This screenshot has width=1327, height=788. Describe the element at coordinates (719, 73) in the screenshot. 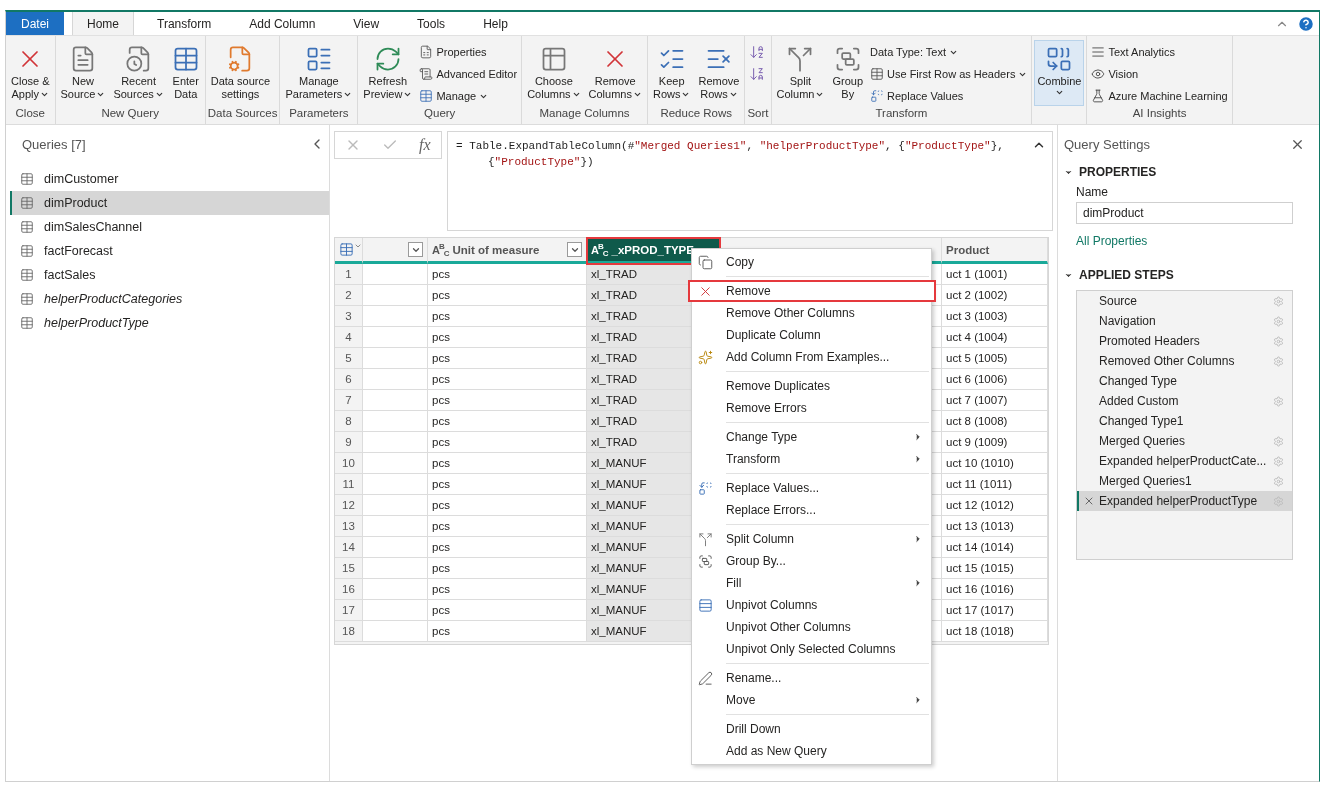

I see `ribbon-button: Remove Rows` at that location.